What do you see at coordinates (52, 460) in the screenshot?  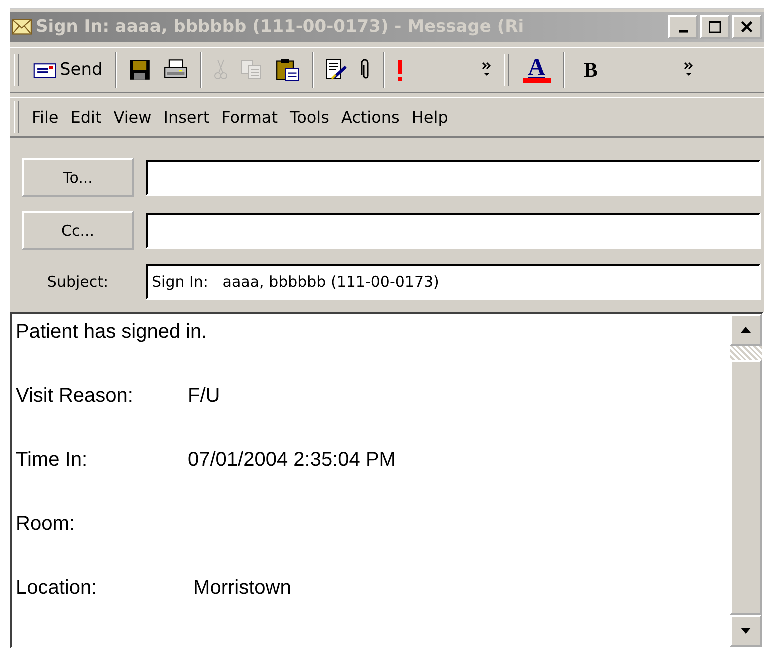 I see `body-label: Time In:` at bounding box center [52, 460].